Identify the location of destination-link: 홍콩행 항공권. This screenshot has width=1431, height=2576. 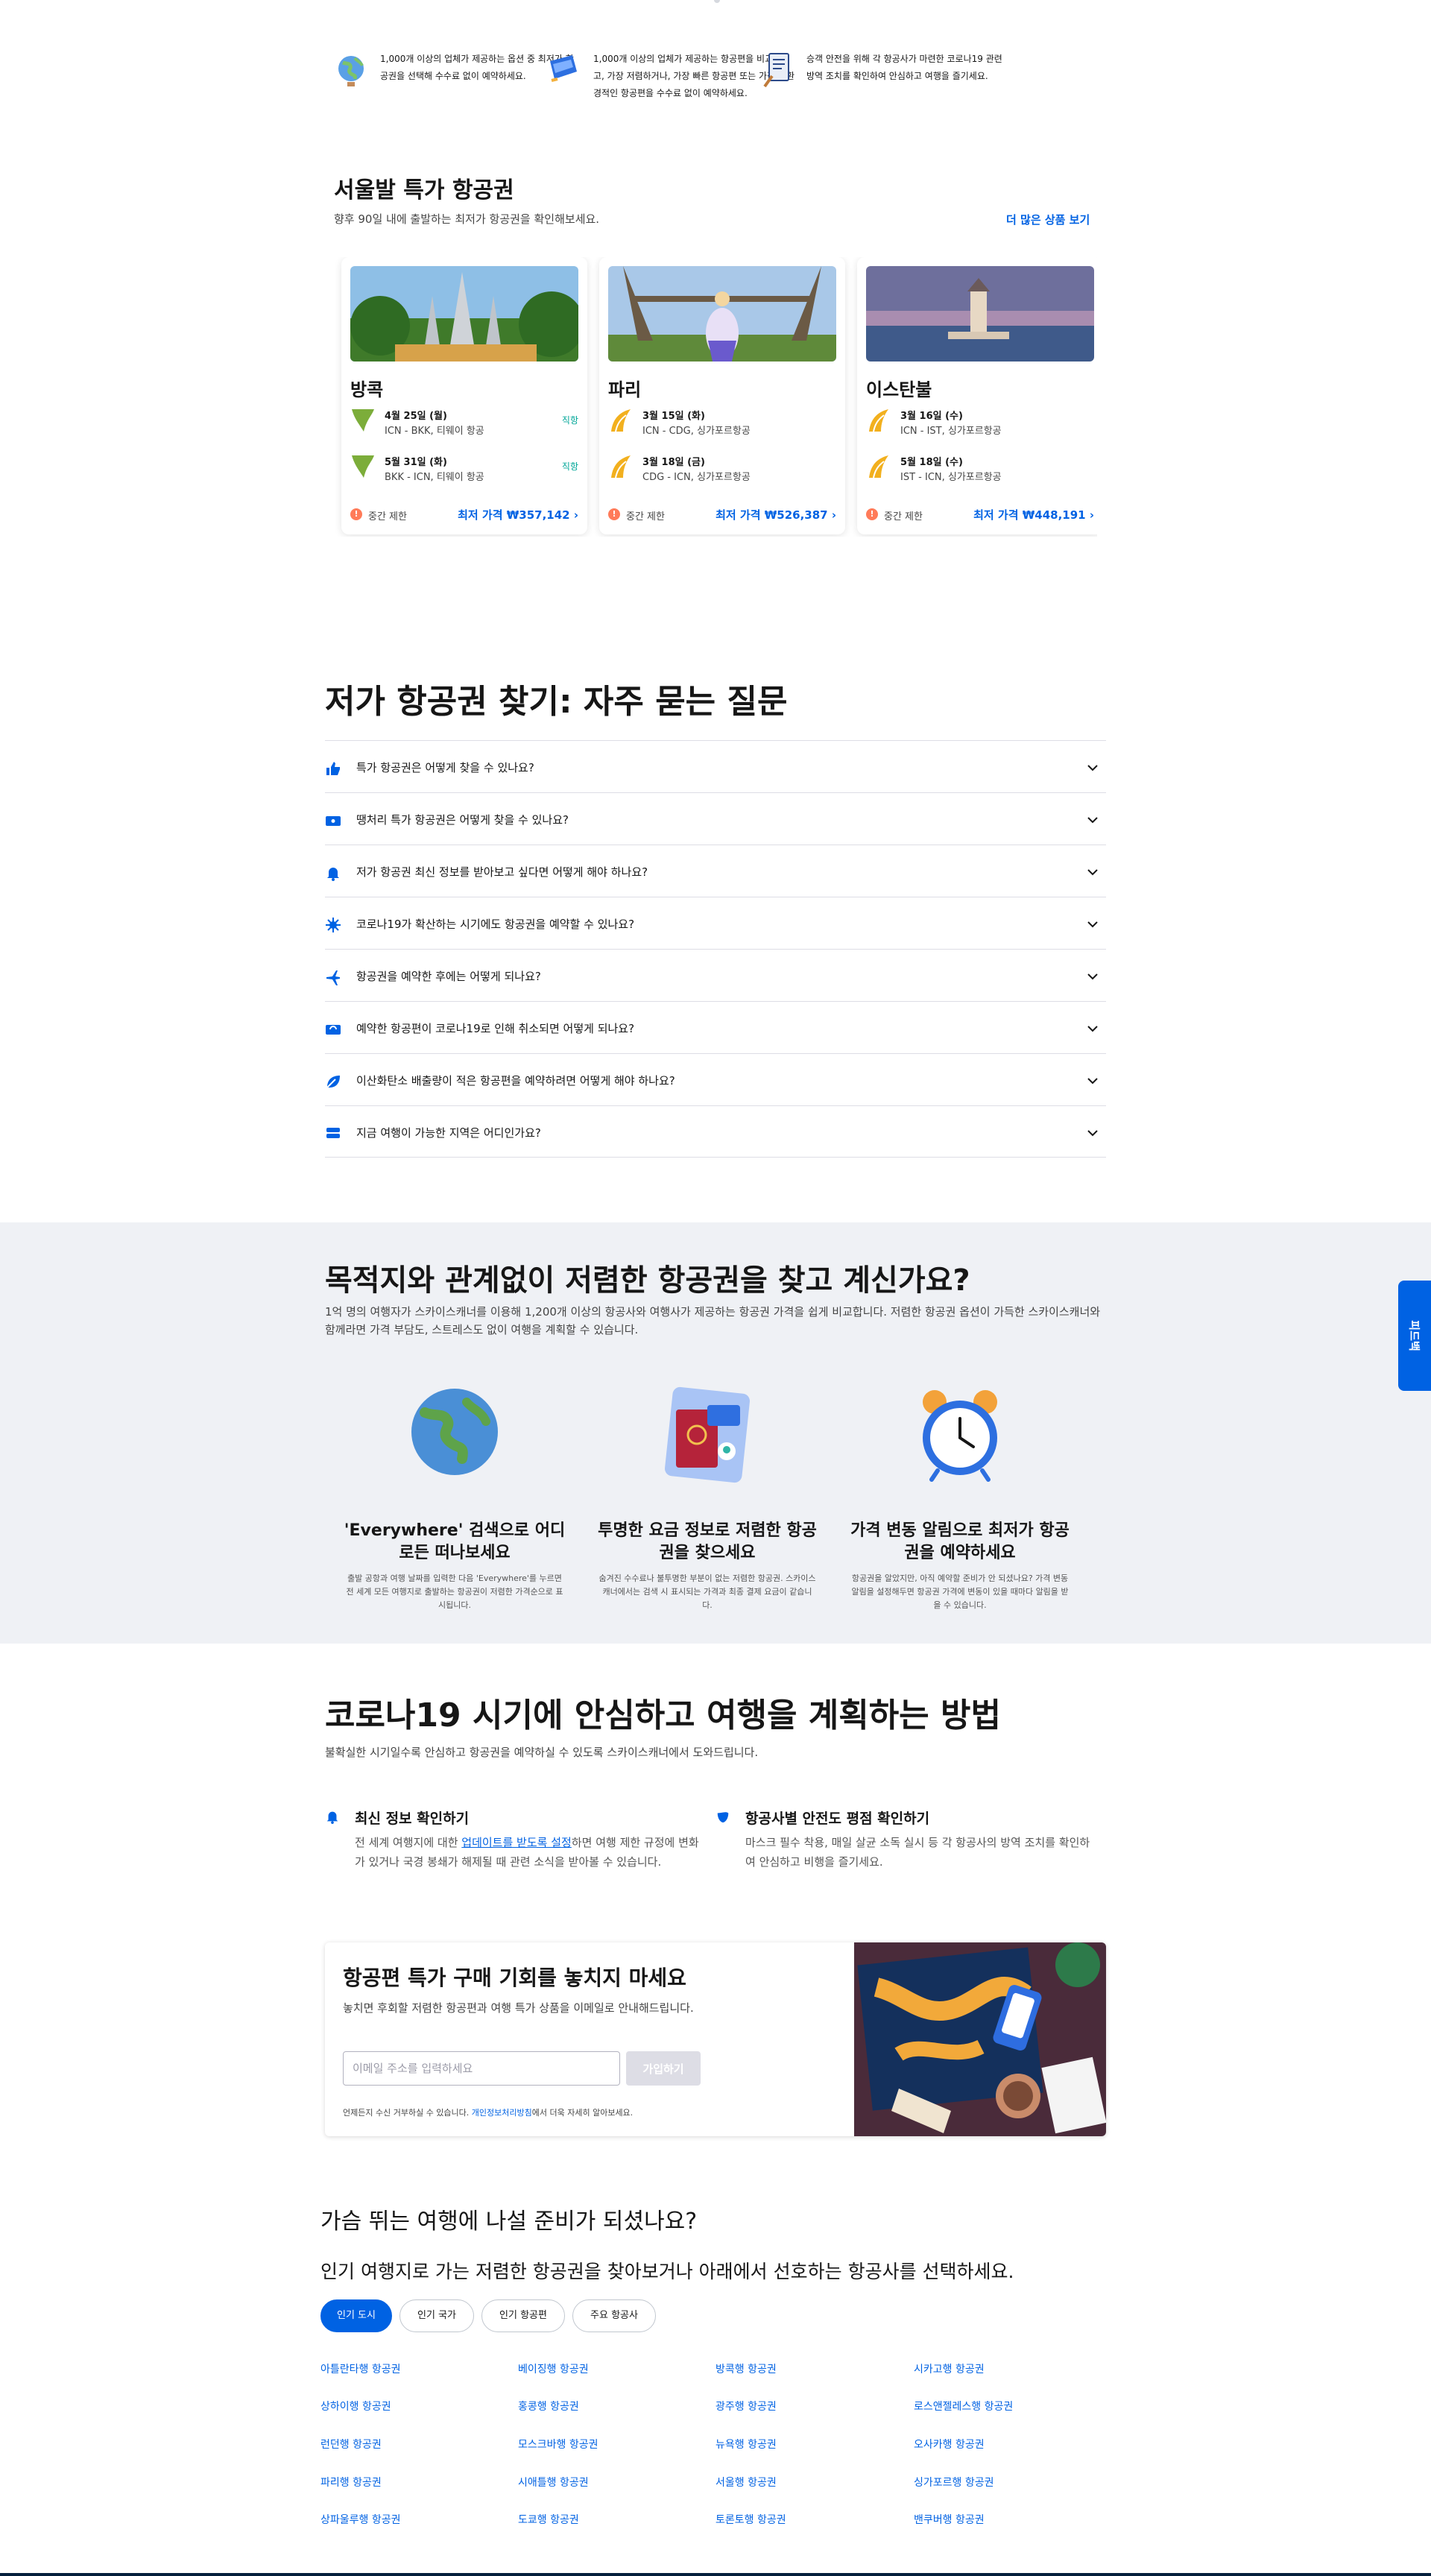
(548, 2406).